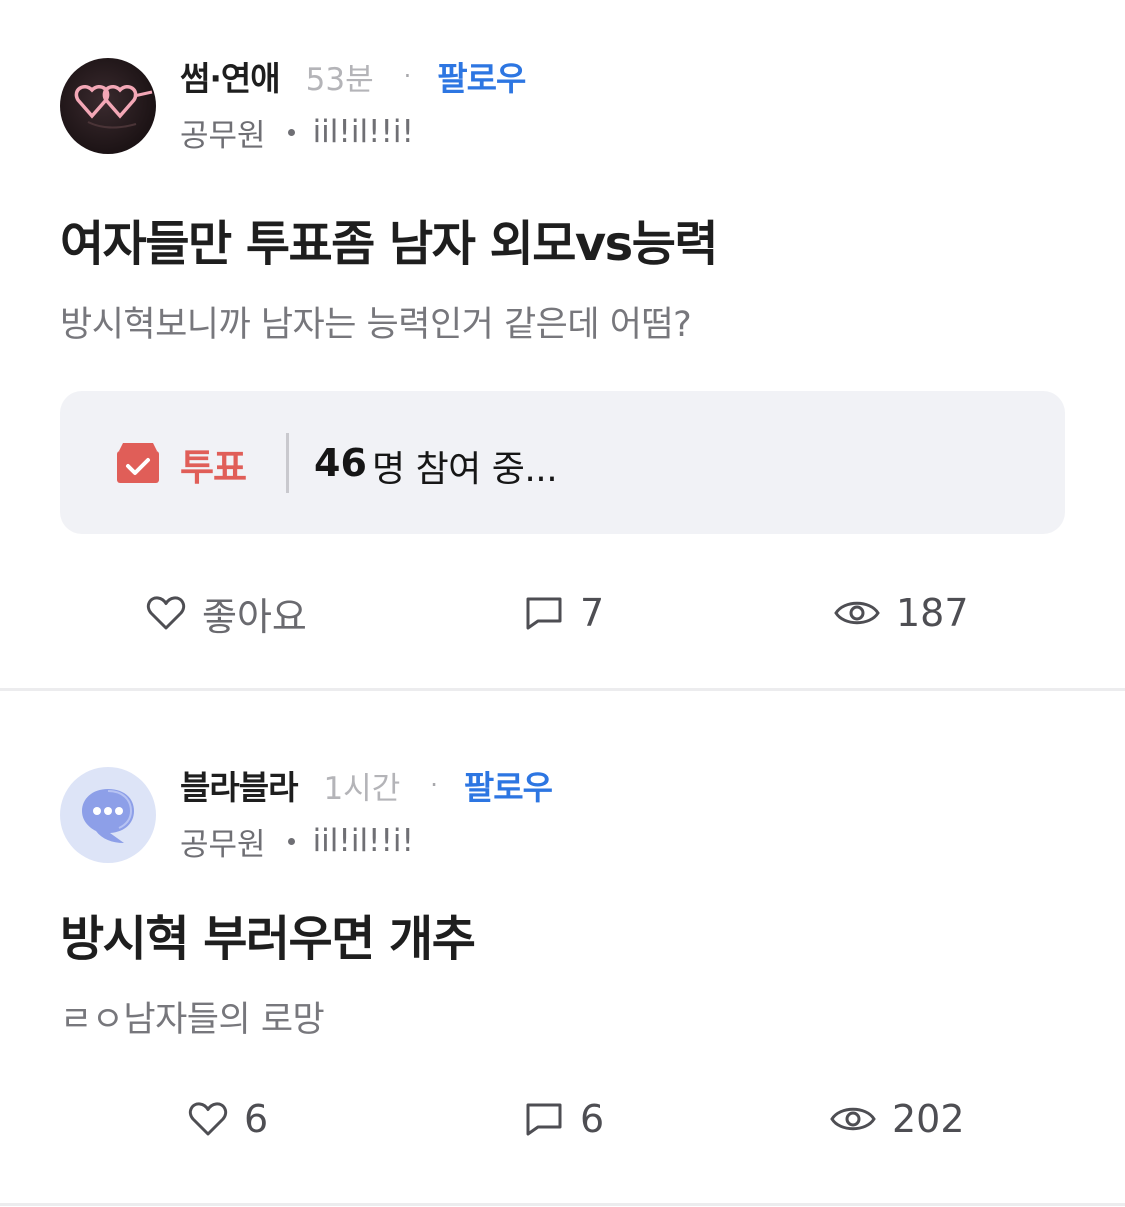  What do you see at coordinates (256, 1119) in the screenshot?
I see `like-count: 6` at bounding box center [256, 1119].